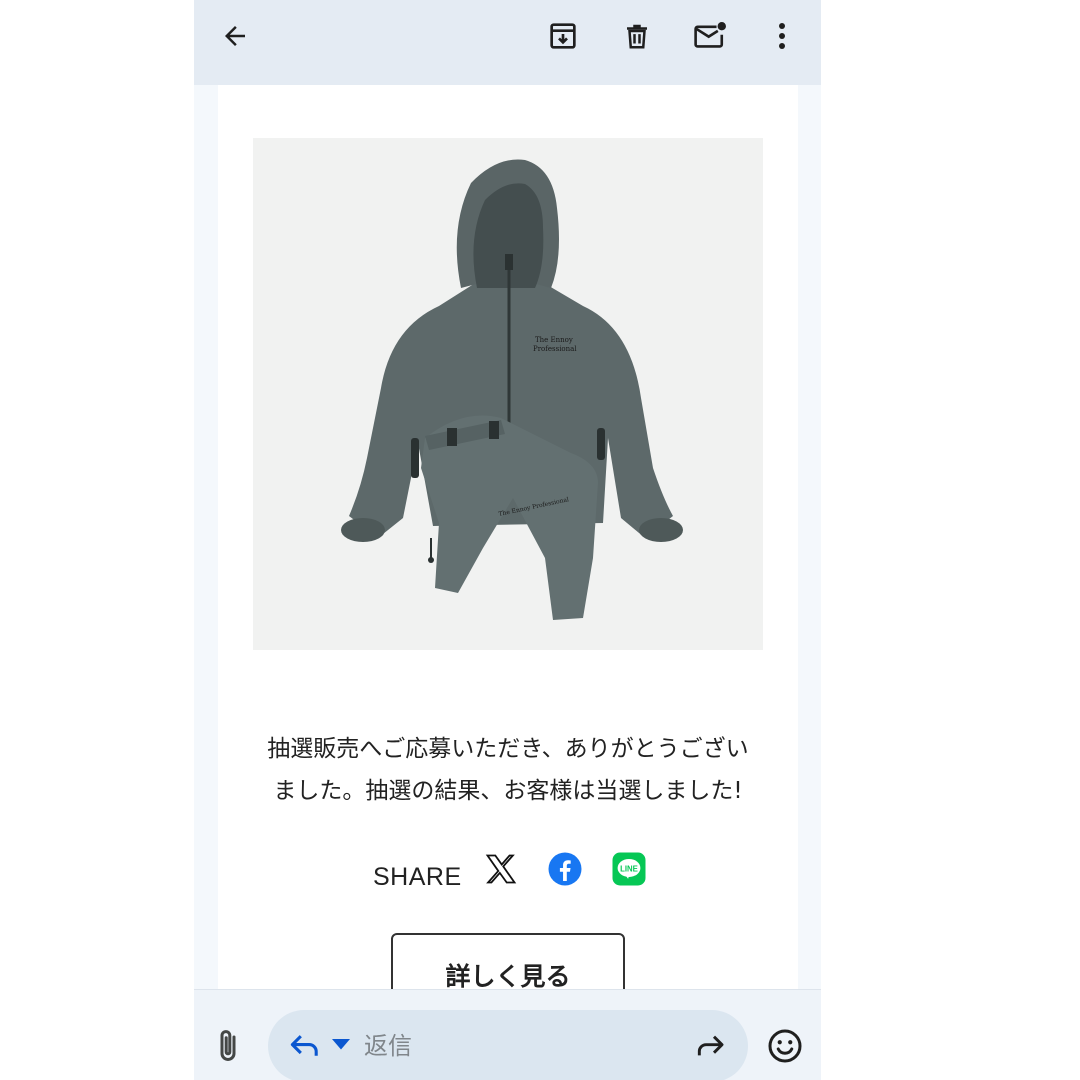 Image resolution: width=1080 pixels, height=1080 pixels. Describe the element at coordinates (555, 349) in the screenshot. I see `svg-text: Professional` at that location.